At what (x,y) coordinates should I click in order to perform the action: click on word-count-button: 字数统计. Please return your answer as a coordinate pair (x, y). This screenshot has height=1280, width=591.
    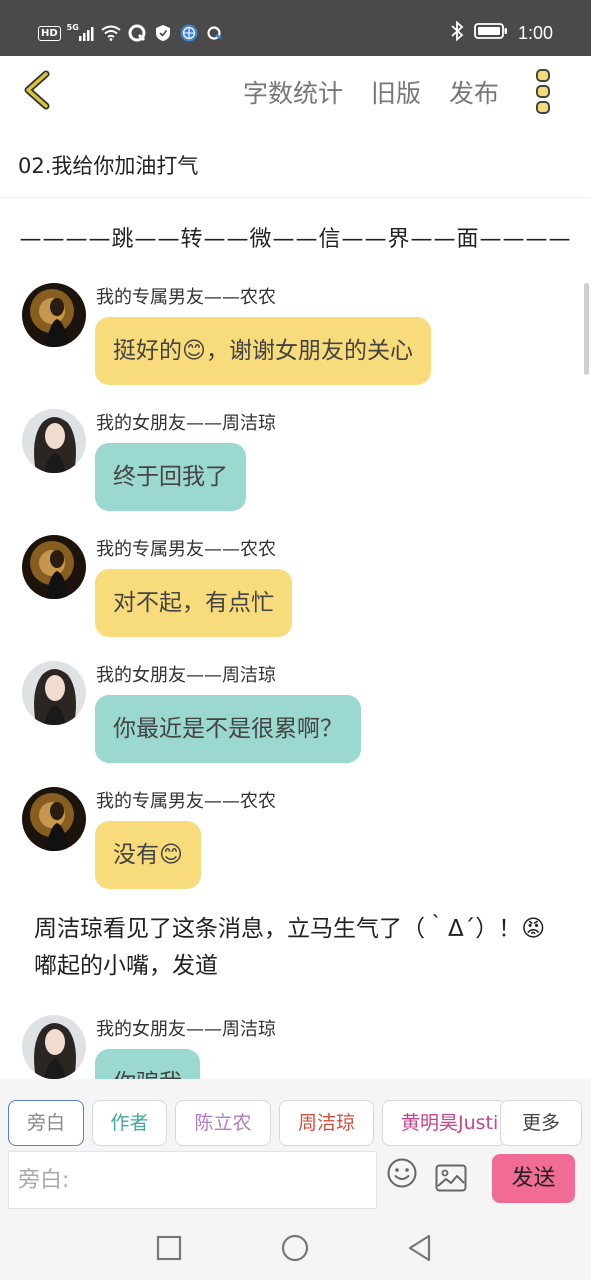
    Looking at the image, I should click on (293, 92).